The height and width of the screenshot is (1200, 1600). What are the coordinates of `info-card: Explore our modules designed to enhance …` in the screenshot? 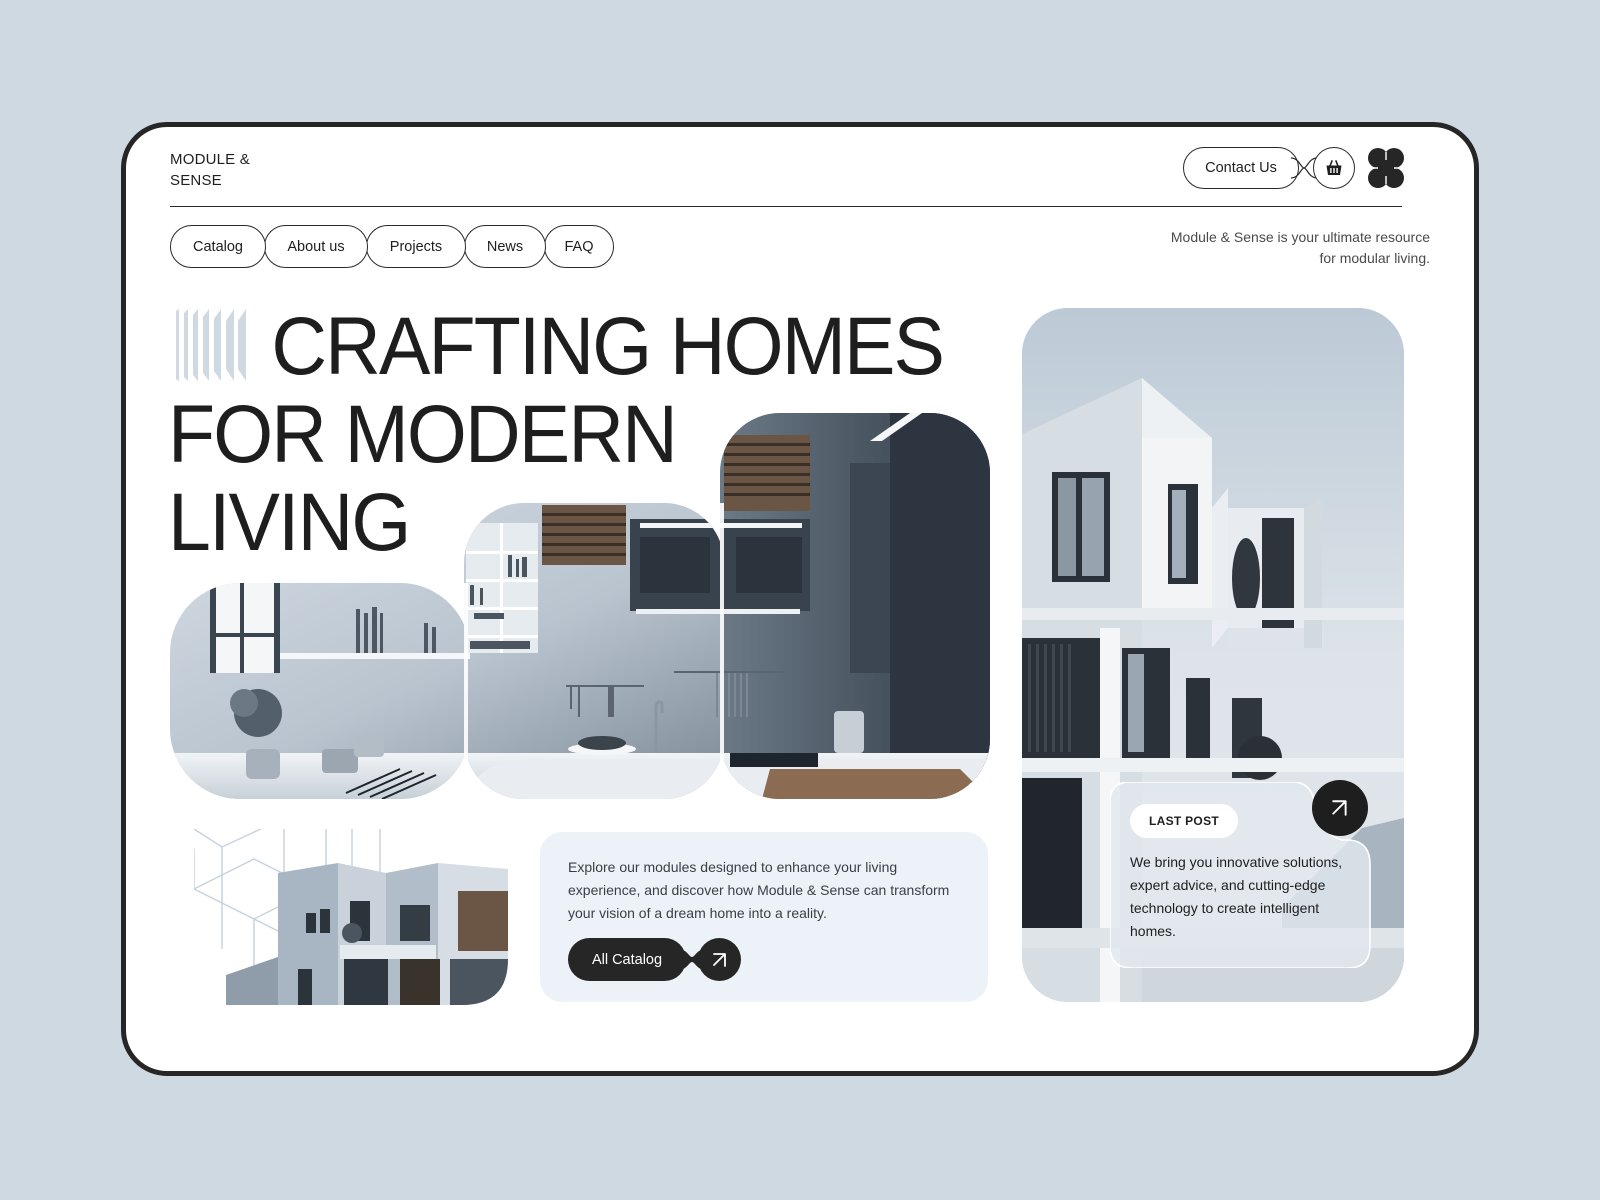 It's located at (764, 917).